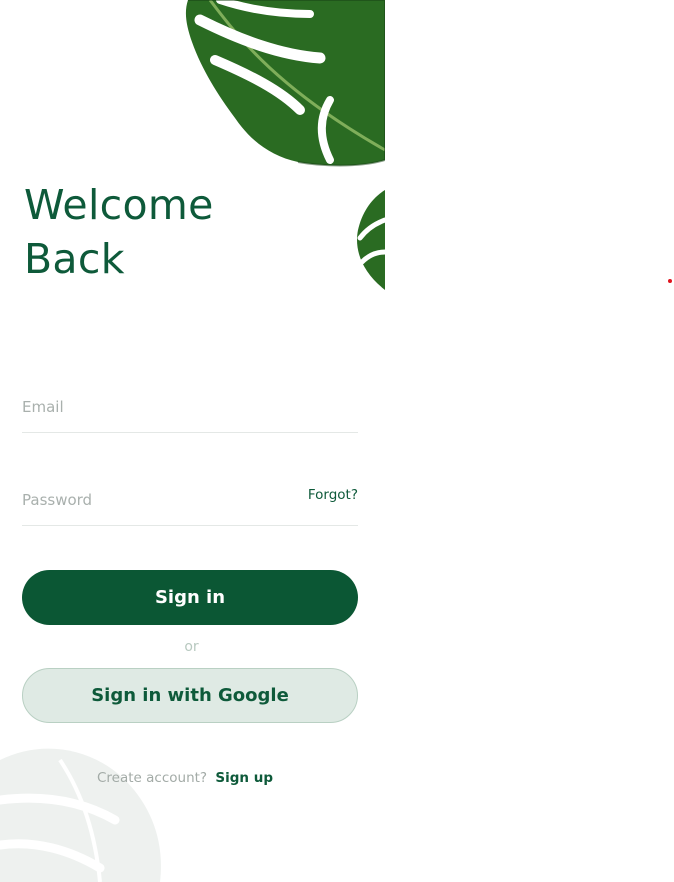  What do you see at coordinates (333, 495) in the screenshot?
I see `forgot-password-link: Forgot?` at bounding box center [333, 495].